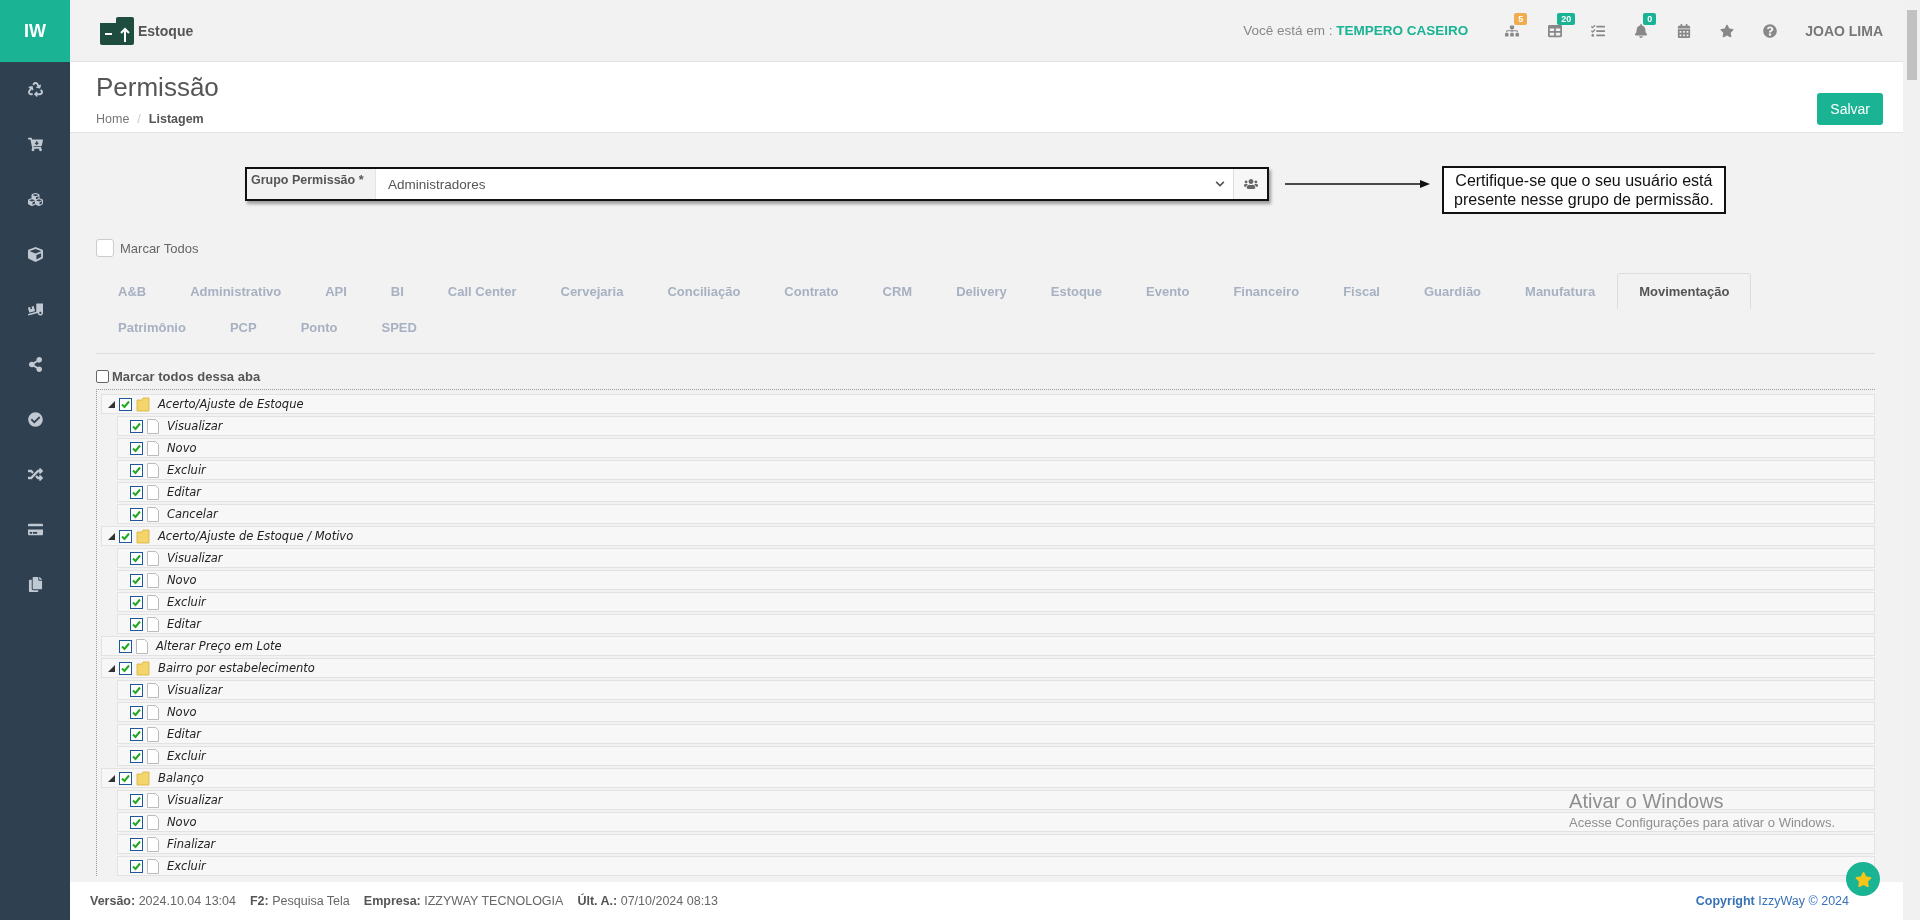 This screenshot has height=920, width=1920. Describe the element at coordinates (166, 30) in the screenshot. I see `module-title: Estoque` at that location.